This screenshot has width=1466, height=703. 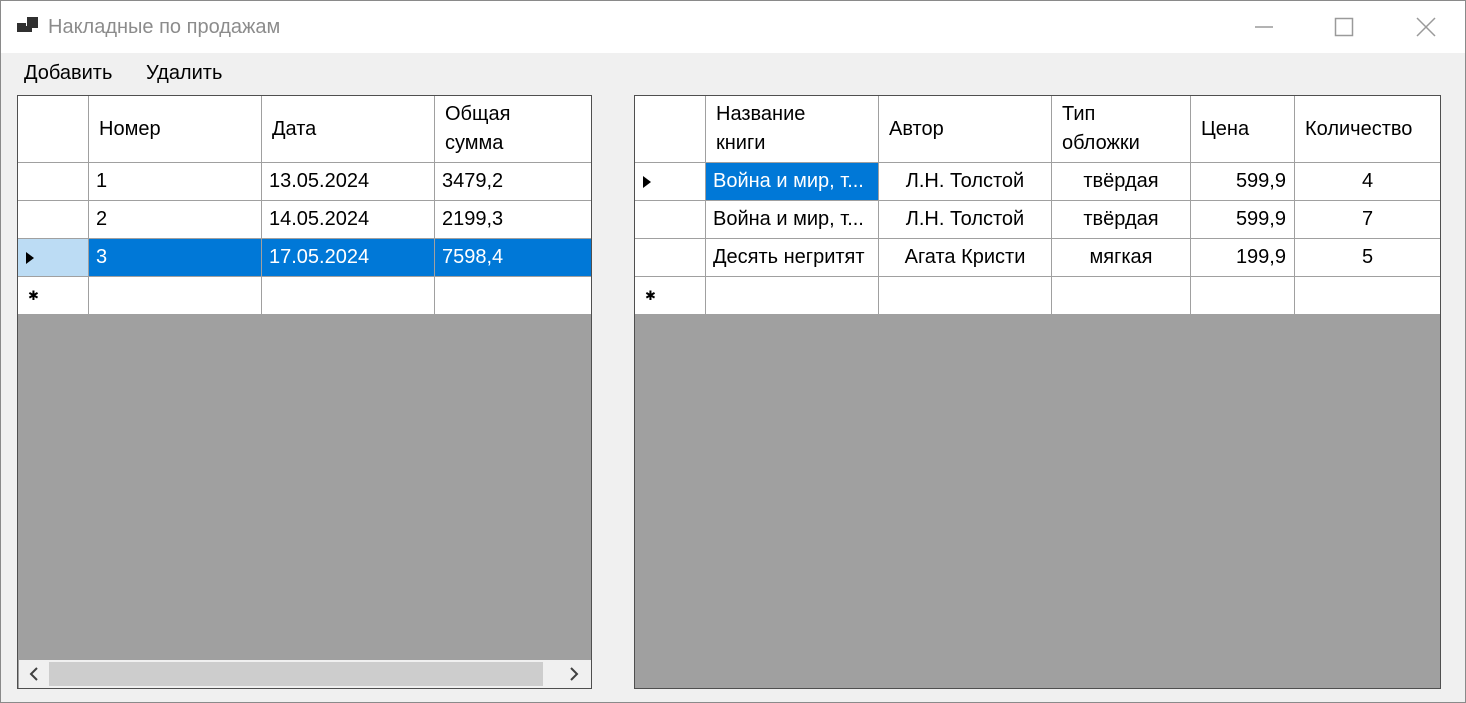 I want to click on maximize-button, so click(x=1344, y=27).